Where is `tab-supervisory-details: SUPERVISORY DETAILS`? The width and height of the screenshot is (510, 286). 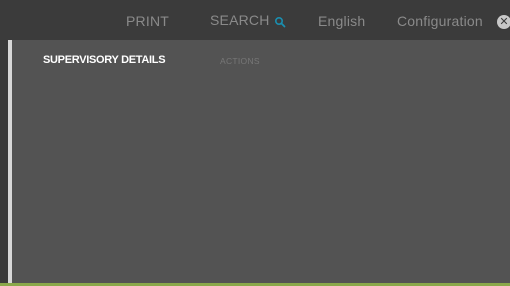
tab-supervisory-details: SUPERVISORY DETAILS is located at coordinates (104, 60).